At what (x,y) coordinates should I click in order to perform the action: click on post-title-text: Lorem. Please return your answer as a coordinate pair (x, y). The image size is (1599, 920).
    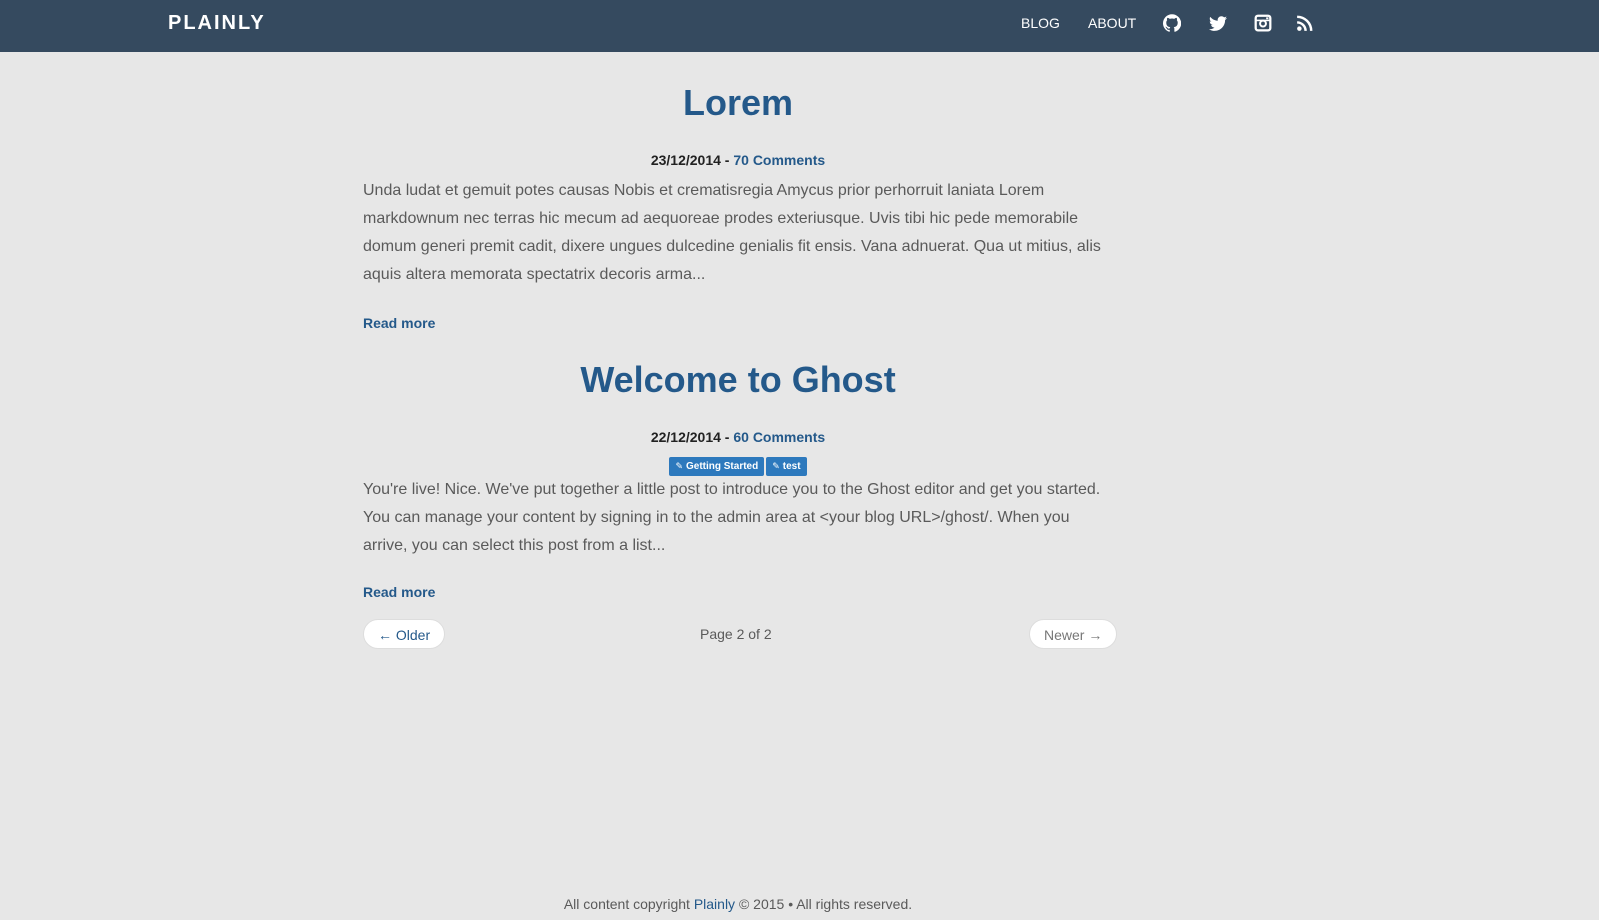
    Looking at the image, I should click on (738, 102).